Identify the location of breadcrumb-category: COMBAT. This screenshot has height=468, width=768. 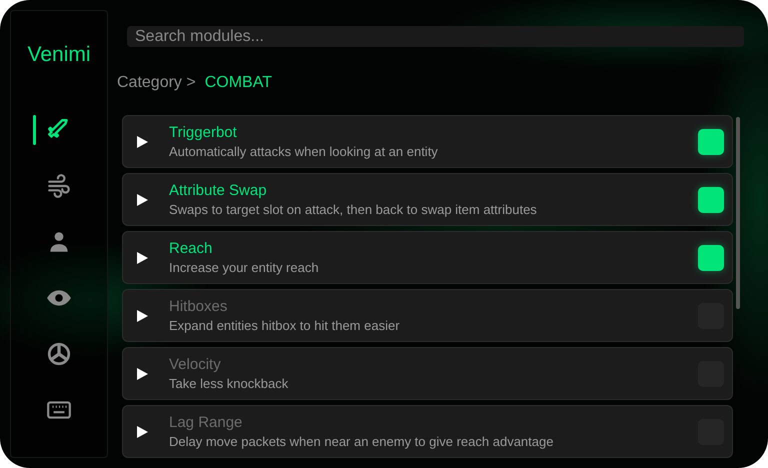
(238, 83).